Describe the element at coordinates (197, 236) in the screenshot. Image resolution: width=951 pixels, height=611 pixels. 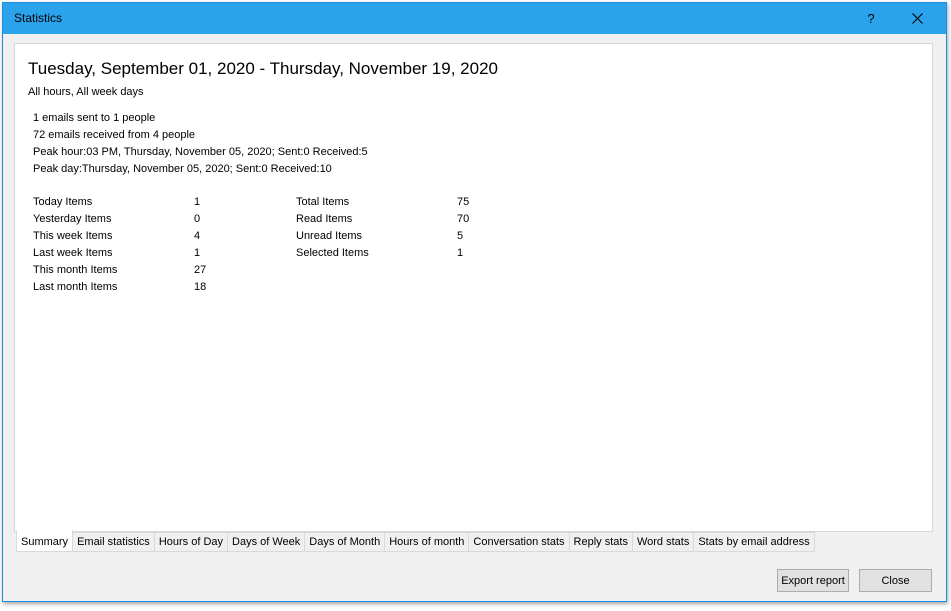
I see `stat-value: 4` at that location.